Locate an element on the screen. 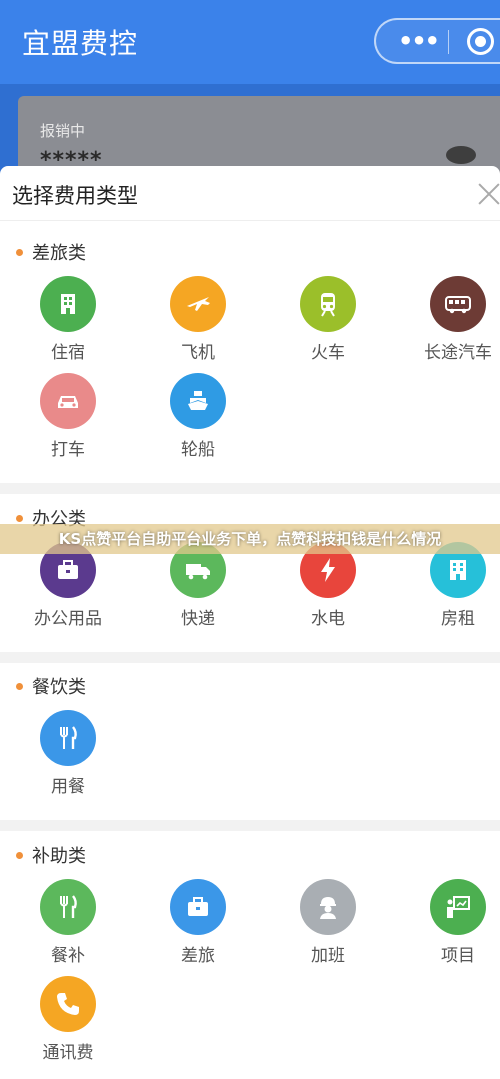  expense-item-rent: 房租 is located at coordinates (449, 587).